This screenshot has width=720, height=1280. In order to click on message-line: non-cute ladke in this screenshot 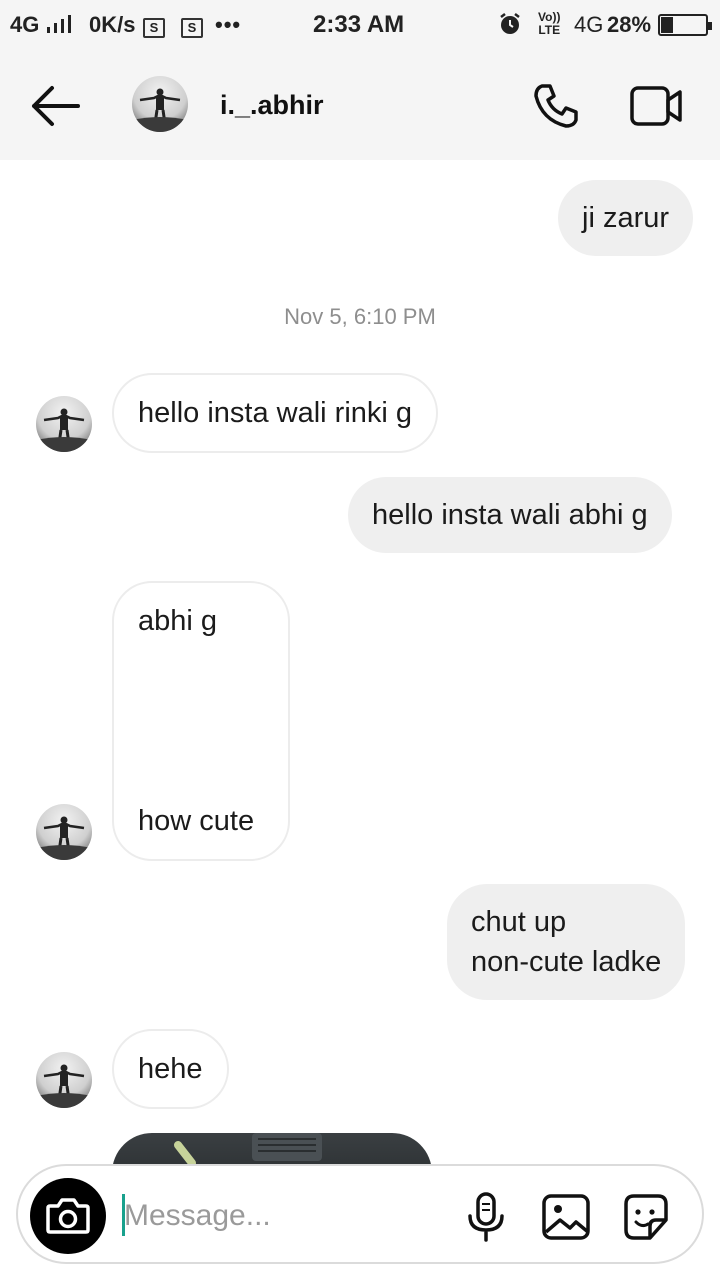, I will do `click(566, 962)`.